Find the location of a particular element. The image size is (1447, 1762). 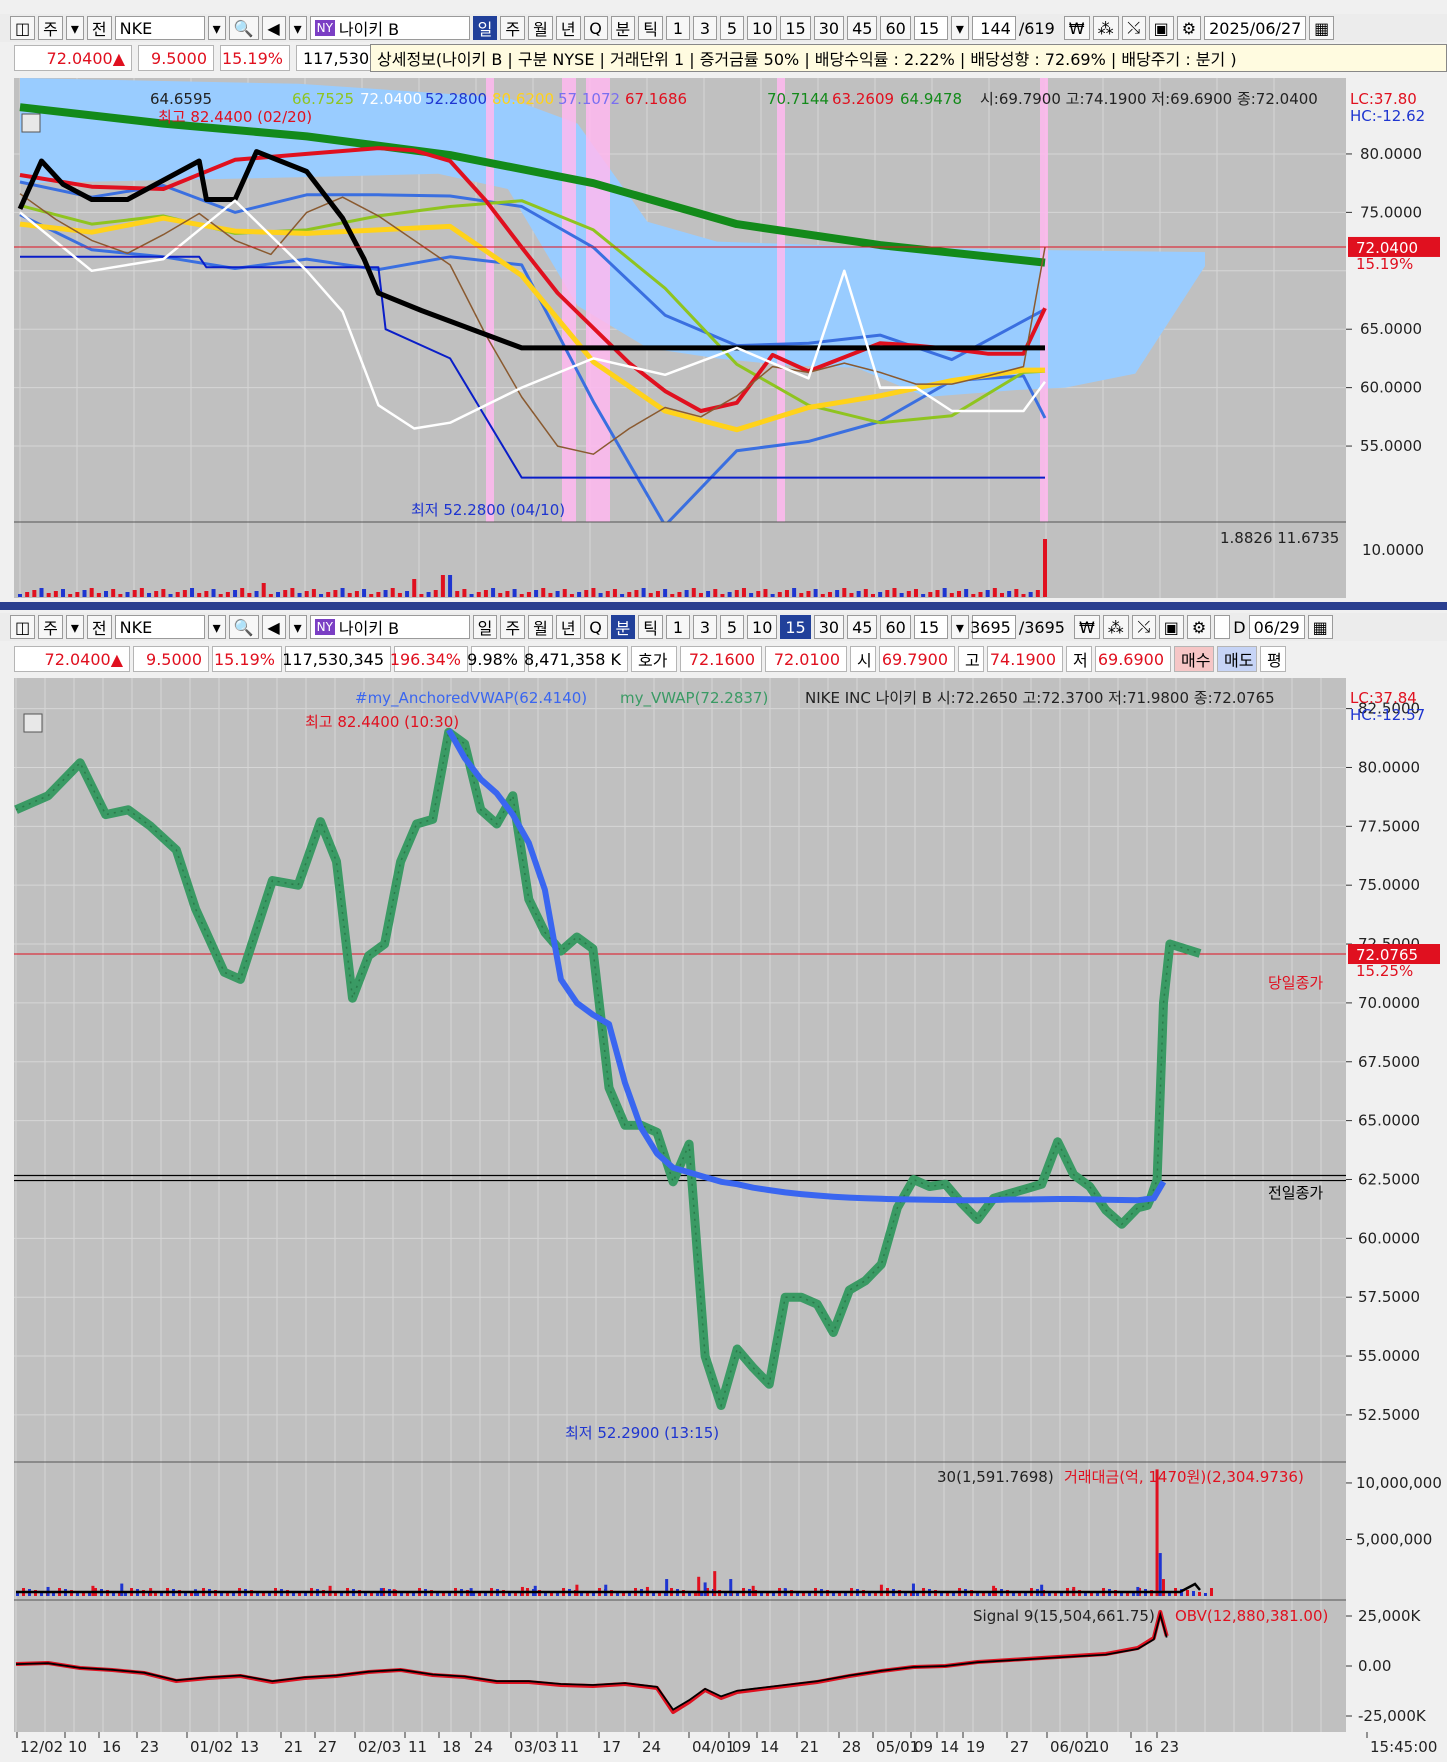

count-input: 144 is located at coordinates (993, 28).